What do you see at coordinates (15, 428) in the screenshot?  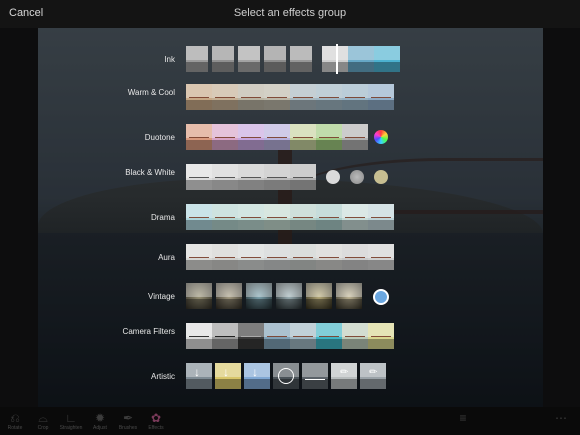 I see `tool-label: Rotate` at bounding box center [15, 428].